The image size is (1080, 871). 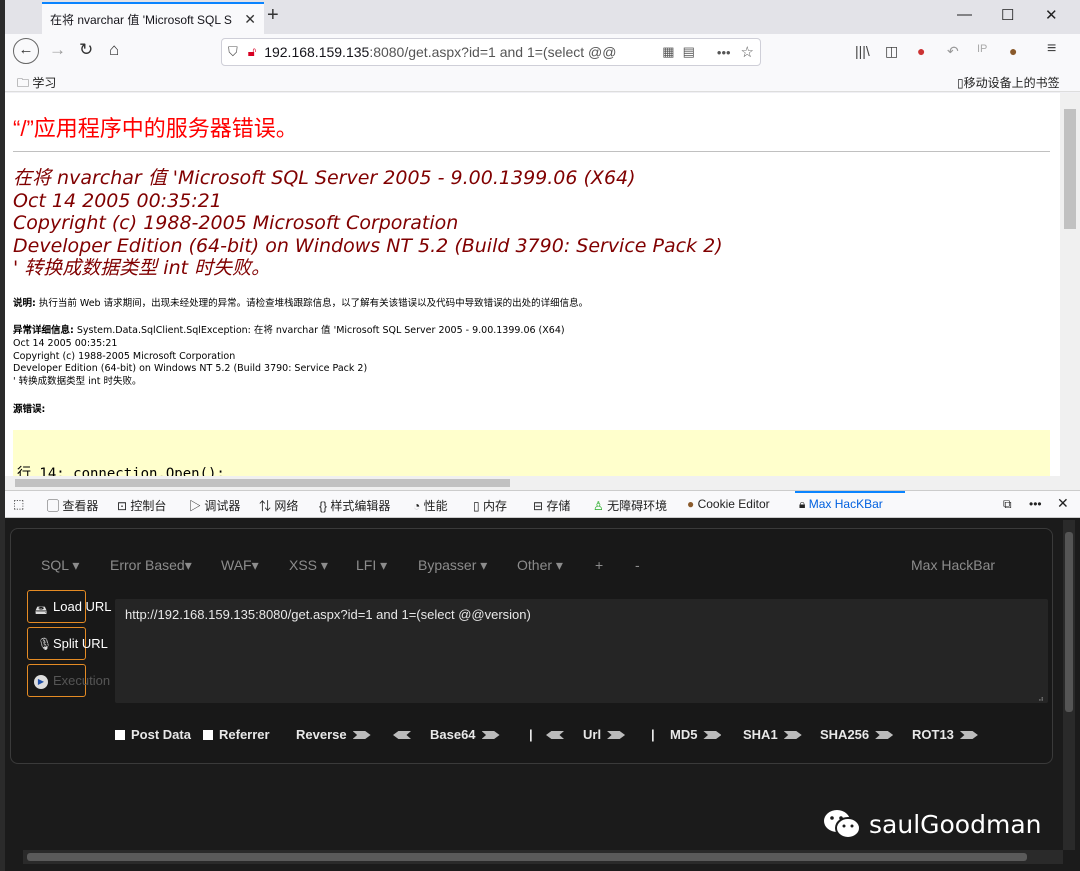 I want to click on watermark-text: saulGoodman, so click(x=955, y=824).